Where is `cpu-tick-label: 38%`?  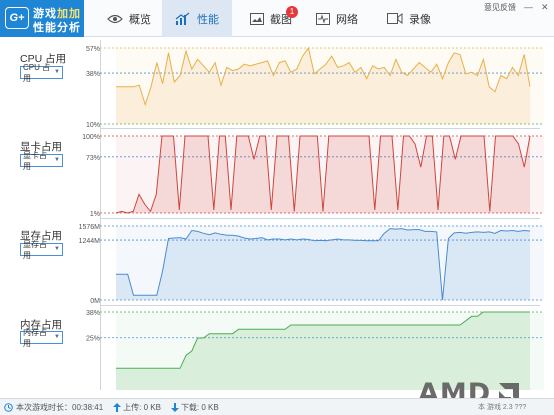
cpu-tick-label: 38% is located at coordinates (93, 74).